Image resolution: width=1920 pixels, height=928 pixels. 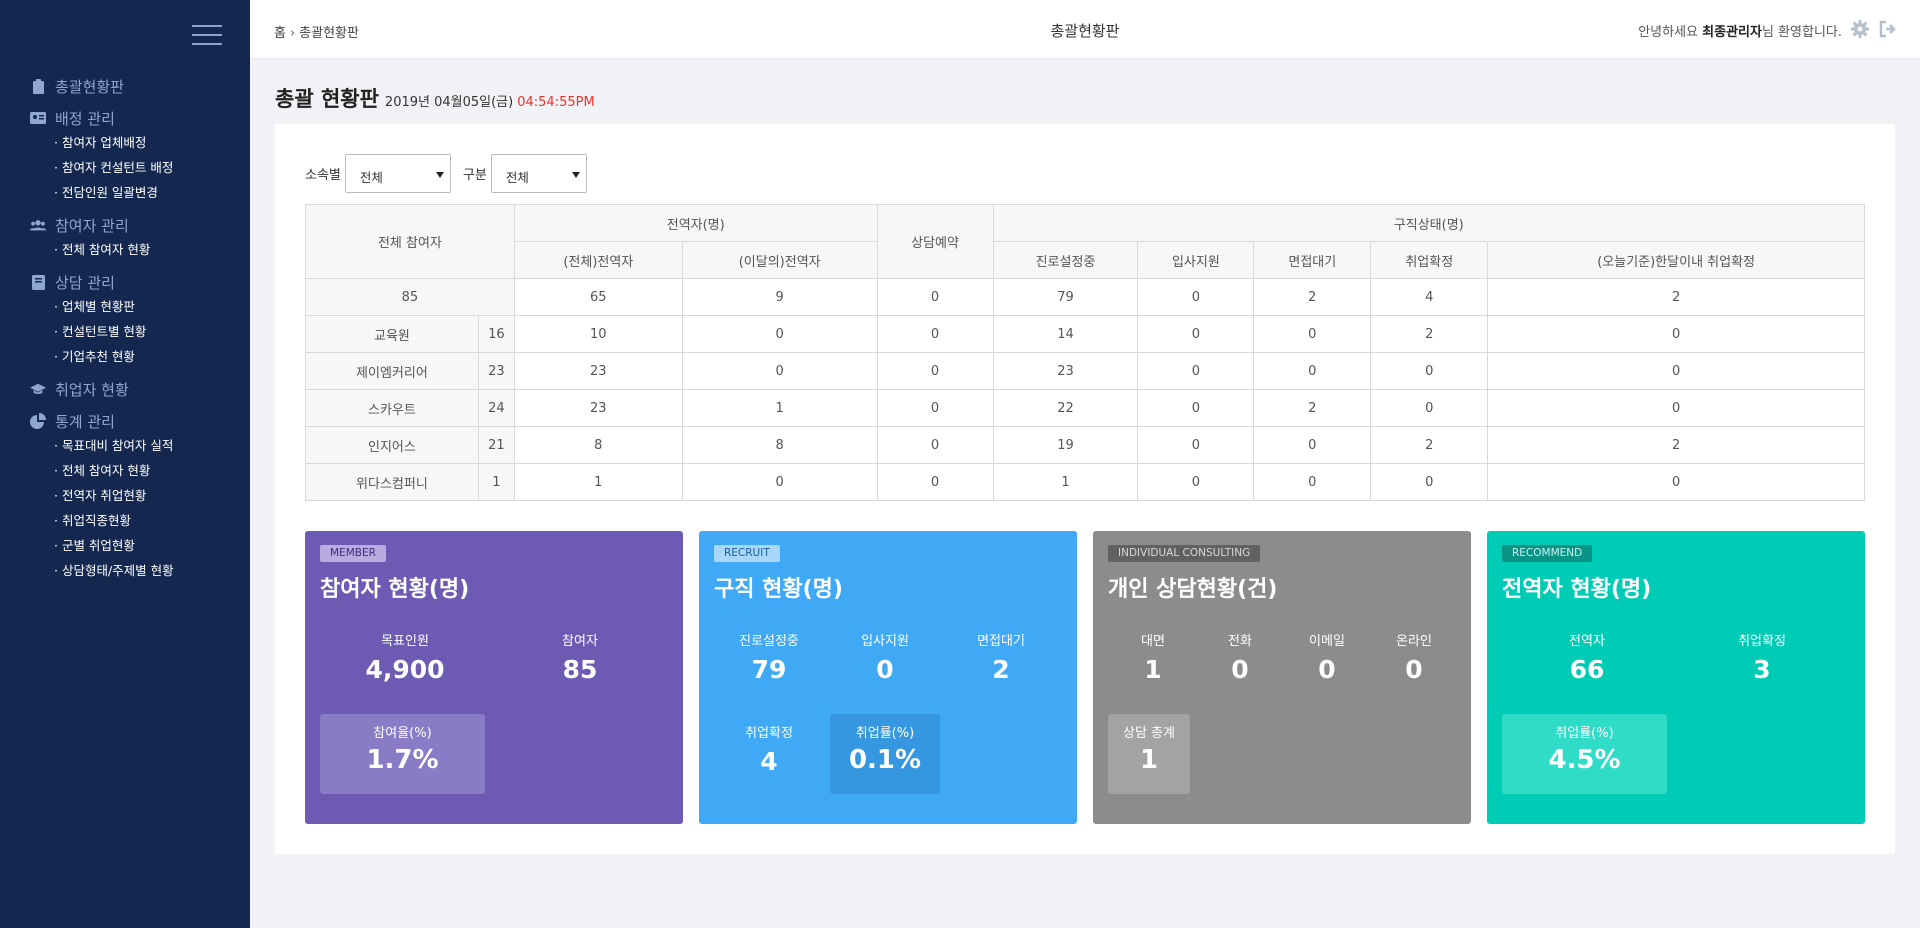 I want to click on header-sub: (오늘기준)한달이내 취업확정, so click(x=1676, y=260).